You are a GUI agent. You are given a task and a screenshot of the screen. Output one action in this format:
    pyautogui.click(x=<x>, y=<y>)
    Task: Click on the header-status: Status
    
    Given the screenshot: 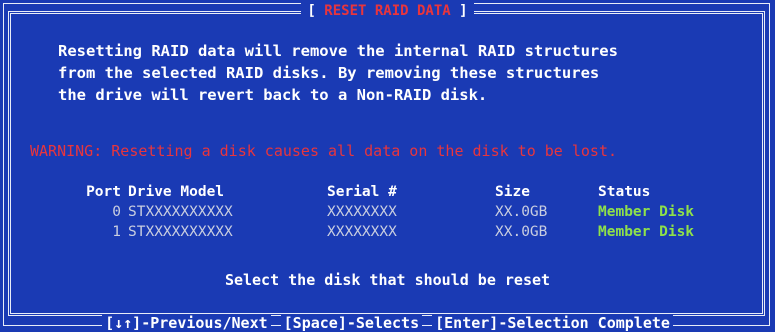 What is the action you would take?
    pyautogui.click(x=624, y=192)
    